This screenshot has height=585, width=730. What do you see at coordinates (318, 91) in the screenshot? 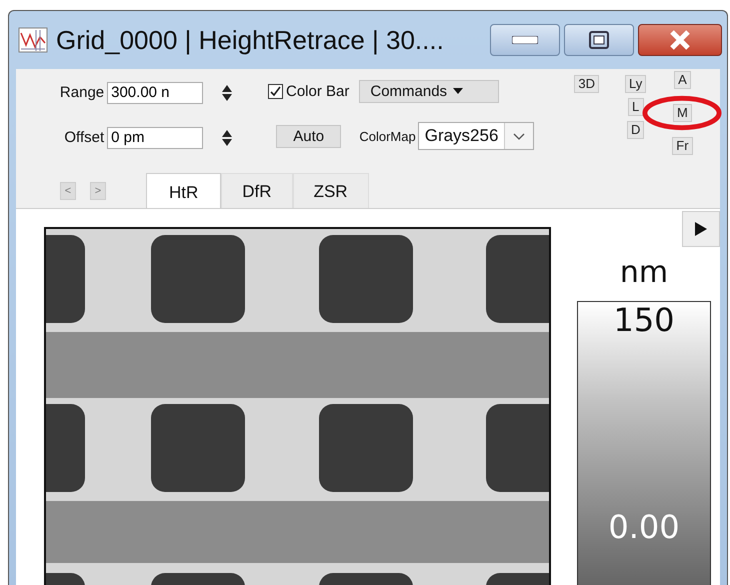
I see `checkbox-label: Color Bar` at bounding box center [318, 91].